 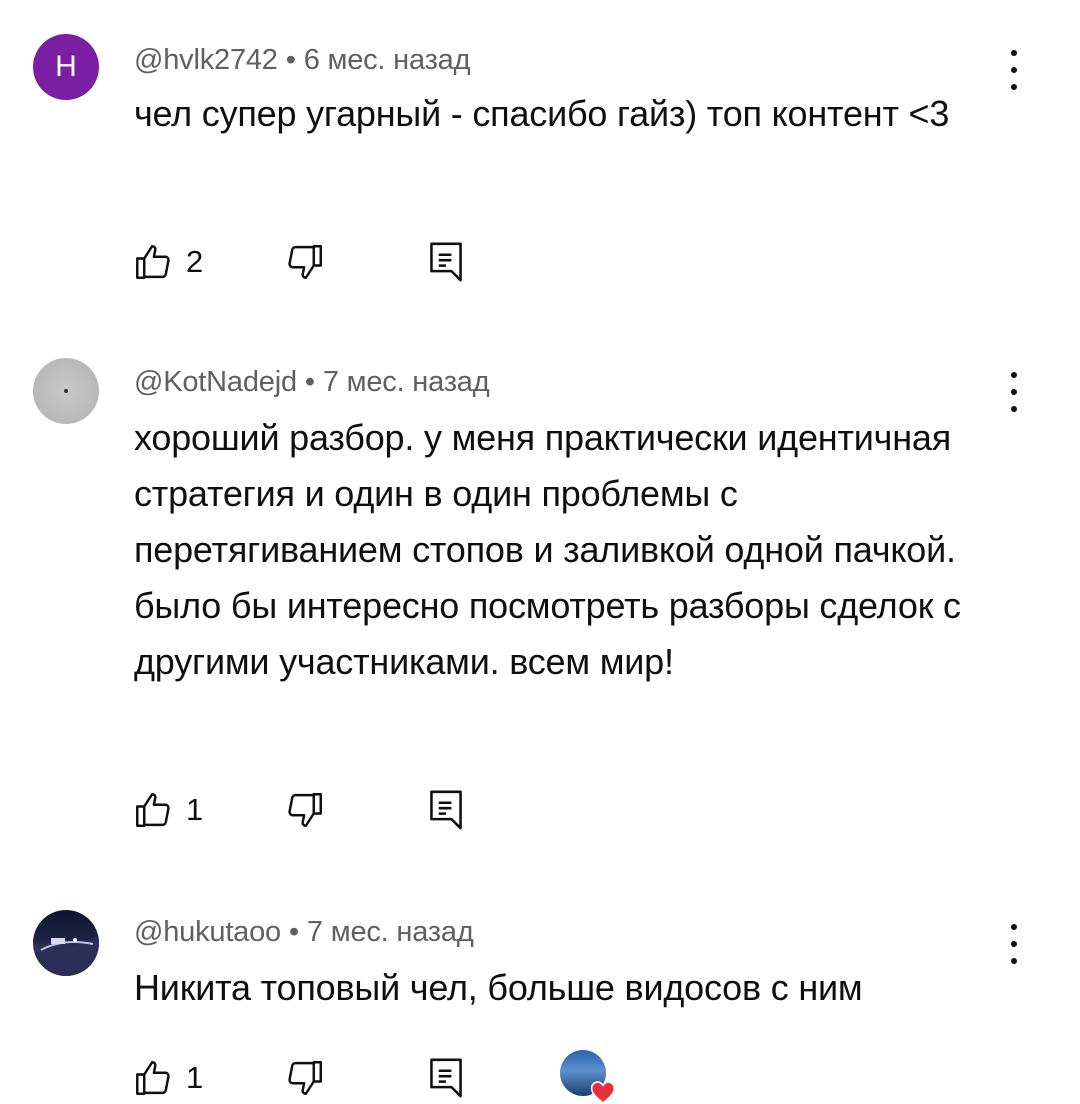 I want to click on like-button: 2, so click(x=167, y=262).